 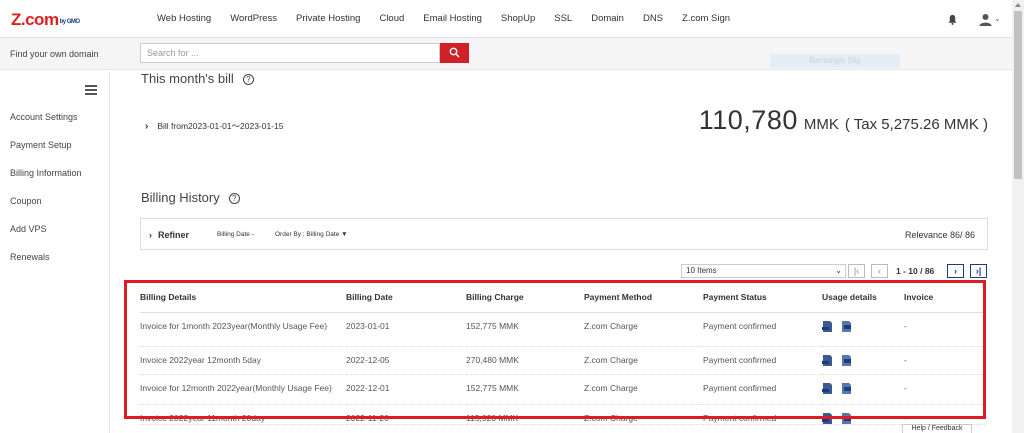 What do you see at coordinates (643, 298) in the screenshot?
I see `col-payment-method: Payment Method` at bounding box center [643, 298].